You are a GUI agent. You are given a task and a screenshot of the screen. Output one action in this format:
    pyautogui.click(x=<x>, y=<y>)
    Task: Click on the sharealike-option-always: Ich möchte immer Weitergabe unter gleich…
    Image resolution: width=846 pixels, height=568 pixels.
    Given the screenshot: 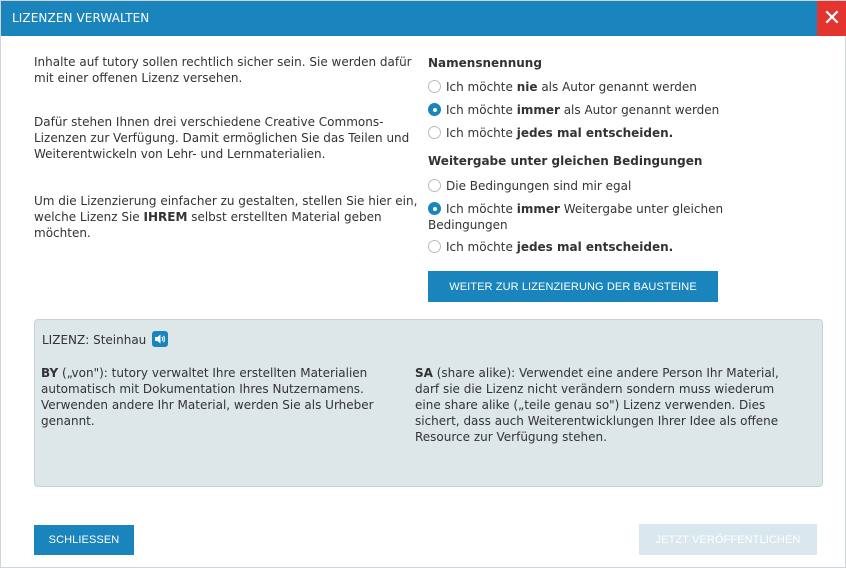 What is the action you would take?
    pyautogui.click(x=578, y=217)
    